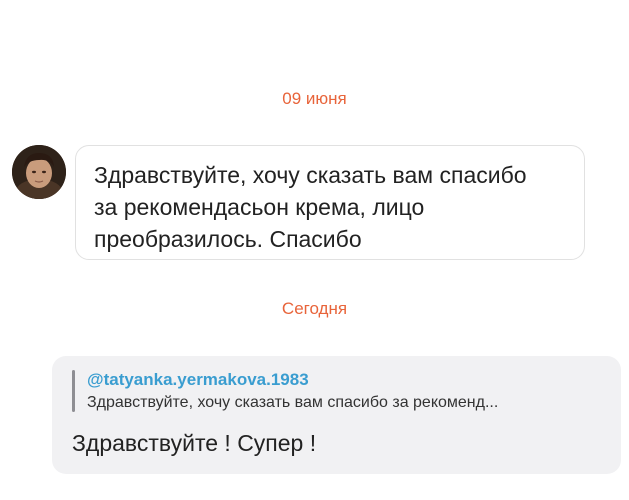 This screenshot has width=629, height=500. What do you see at coordinates (39, 172) in the screenshot?
I see `sender-avatar-icon` at bounding box center [39, 172].